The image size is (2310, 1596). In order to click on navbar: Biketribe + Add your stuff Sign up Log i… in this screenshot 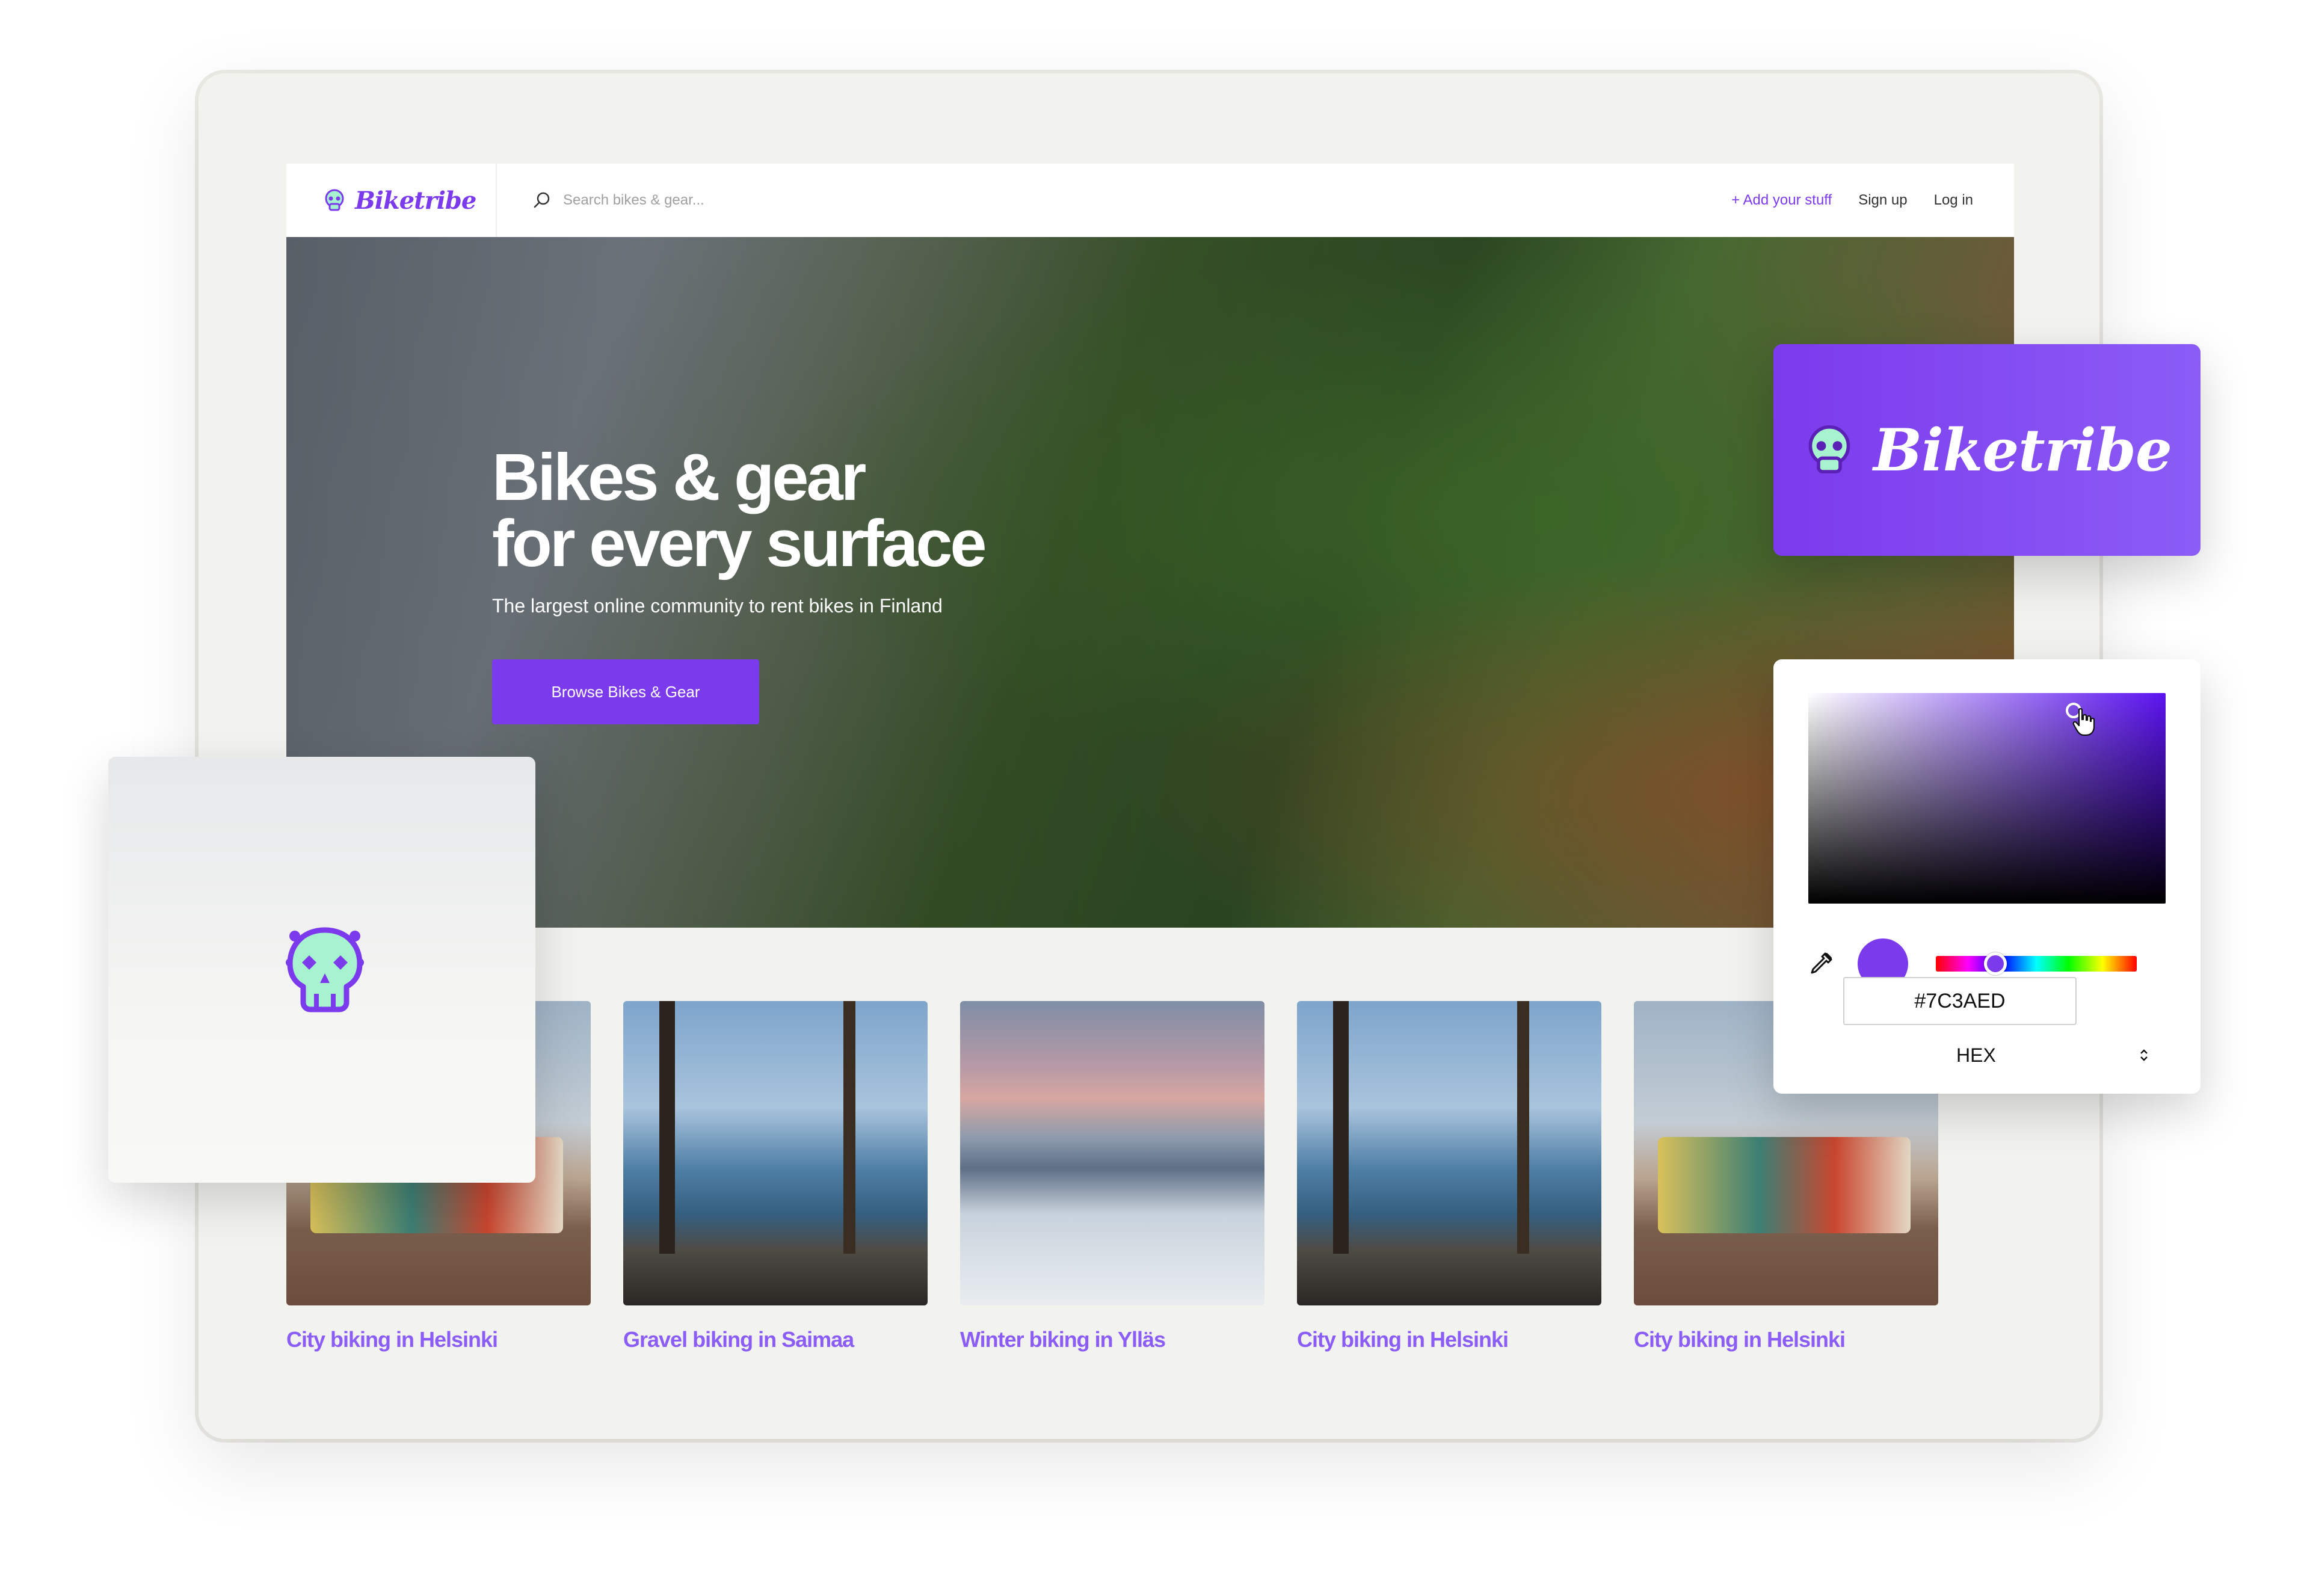, I will do `click(1150, 200)`.